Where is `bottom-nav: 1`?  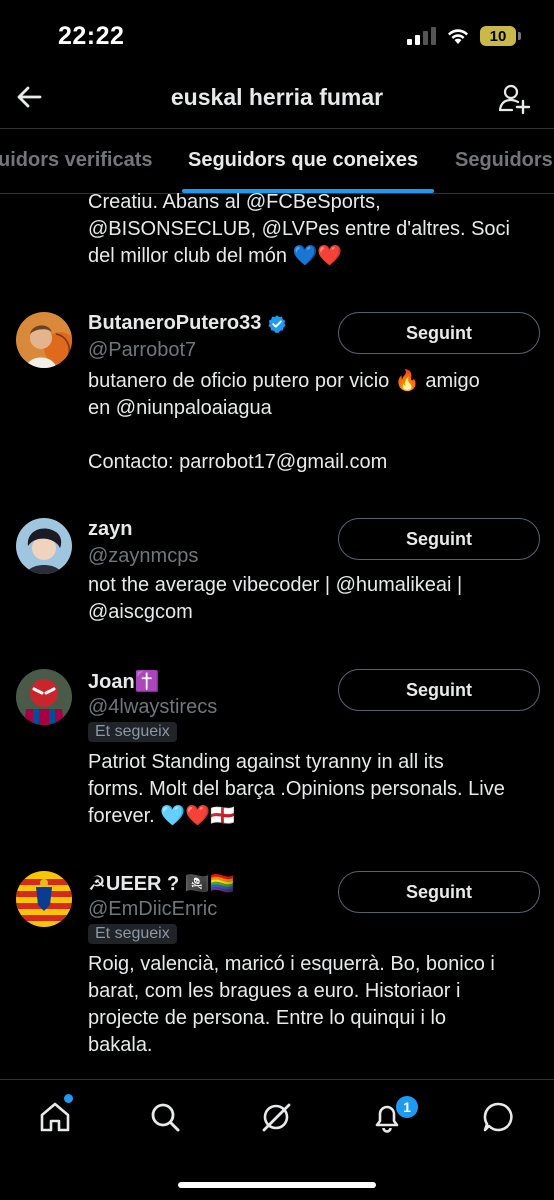 bottom-nav: 1 is located at coordinates (277, 1139).